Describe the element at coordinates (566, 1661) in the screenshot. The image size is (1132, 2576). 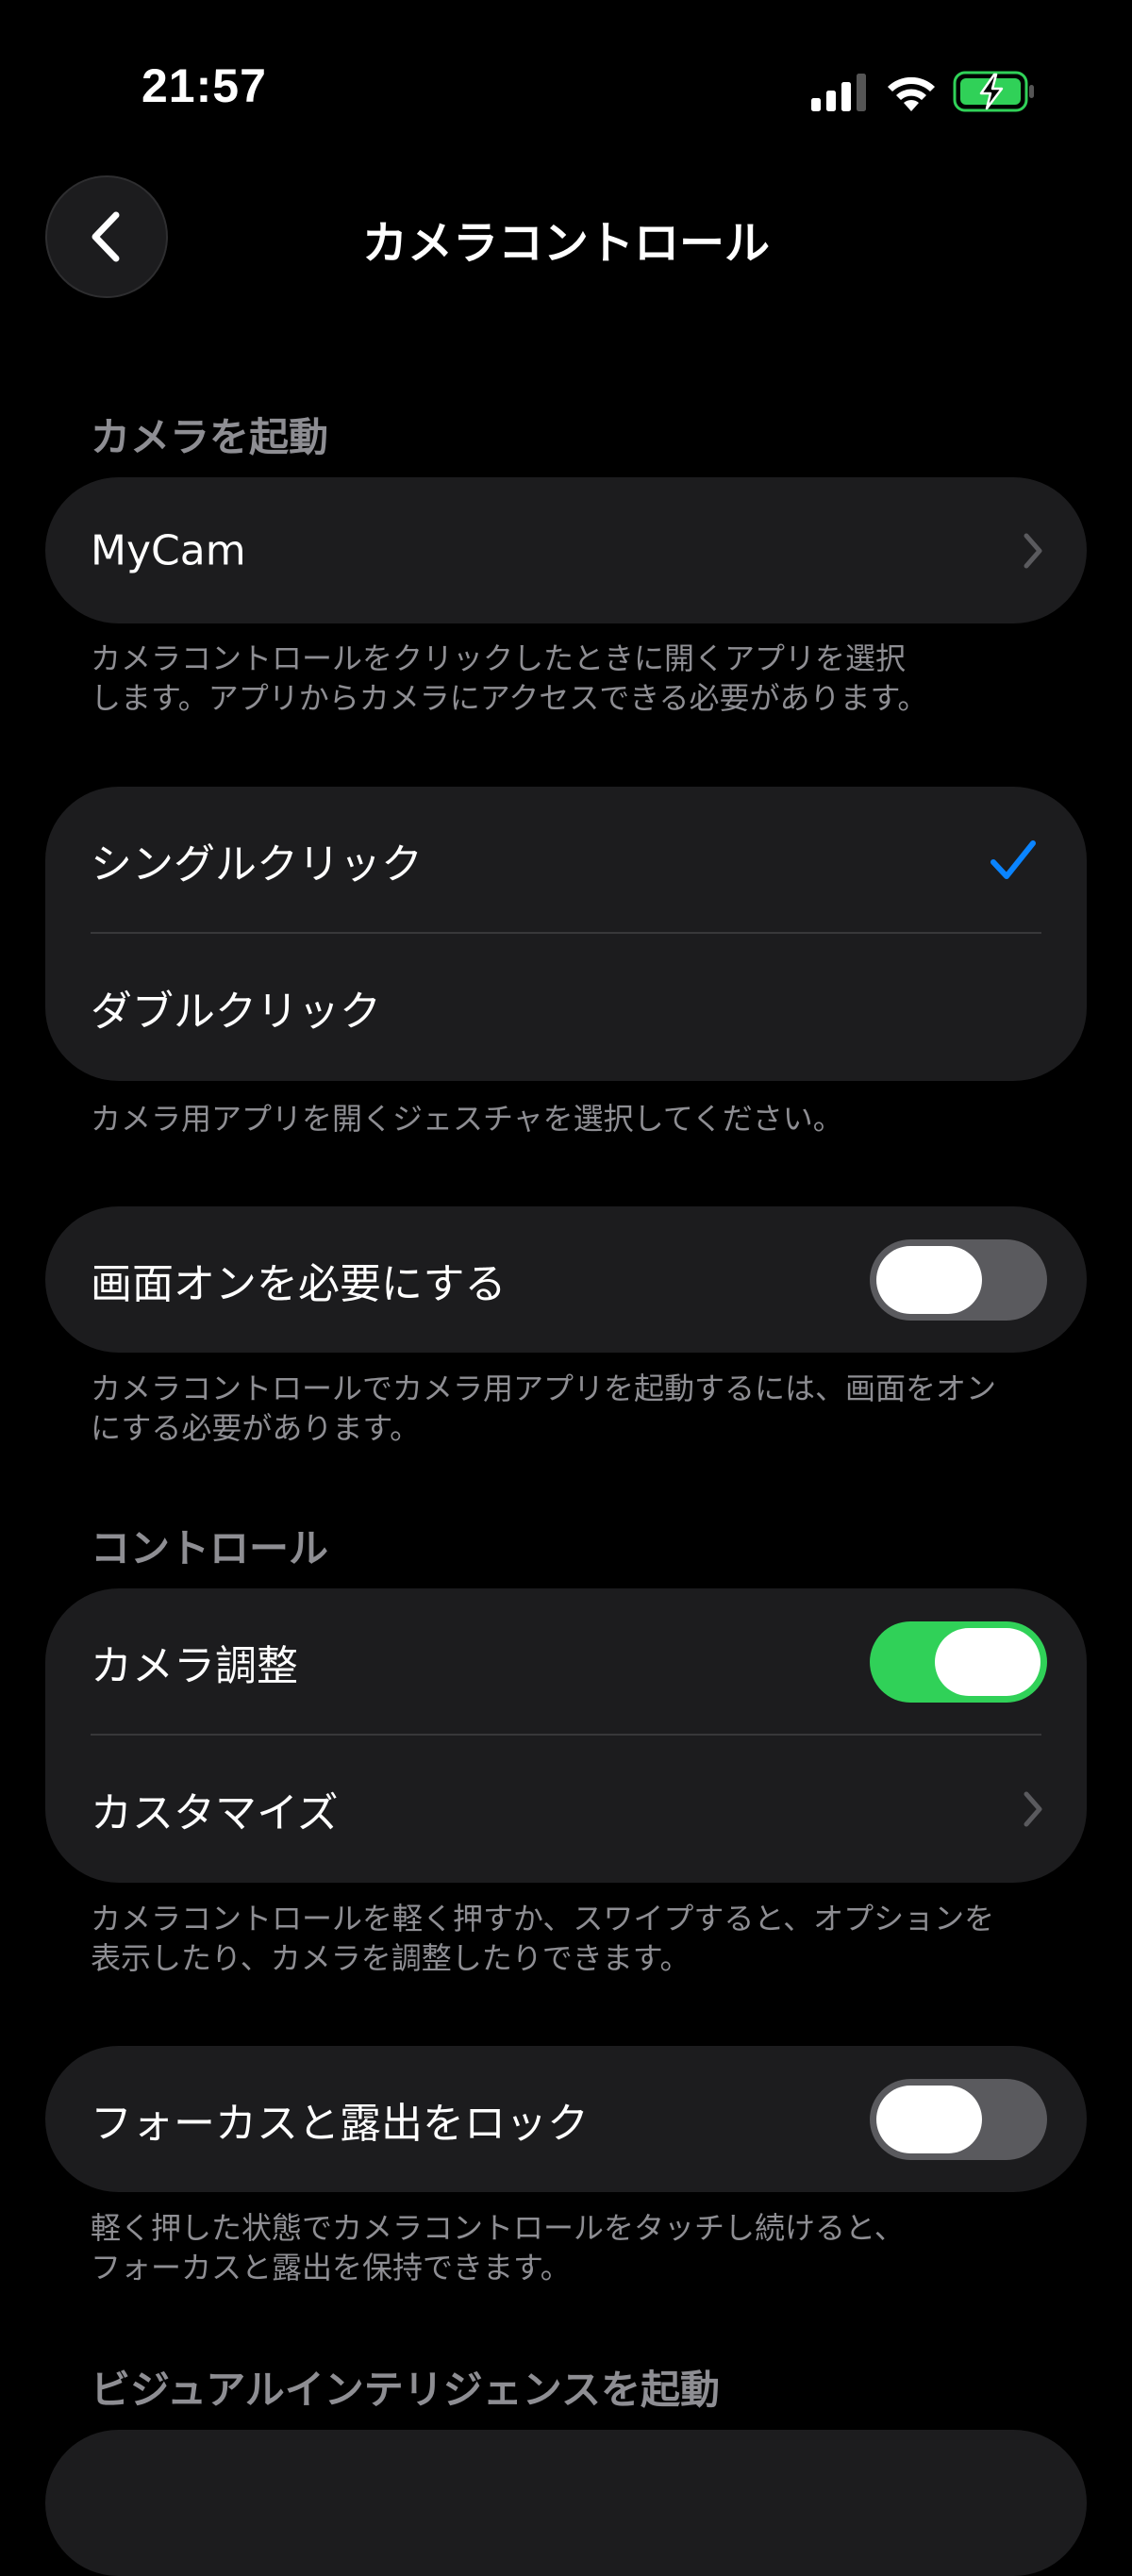
I see `camera-adjust-row: カメラ調整` at that location.